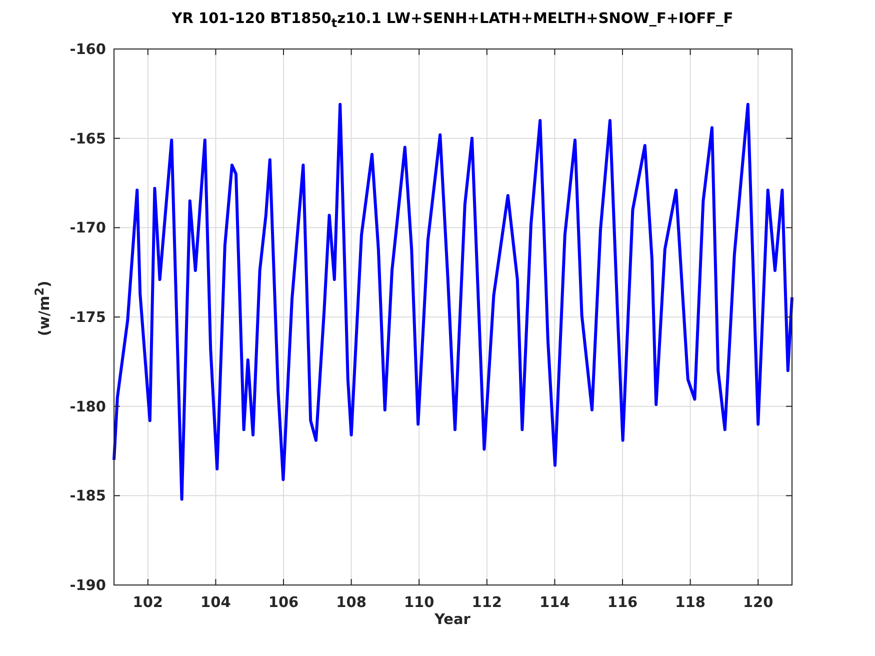 The height and width of the screenshot is (656, 875). Describe the element at coordinates (148, 603) in the screenshot. I see `x-tick-label: 102` at that location.